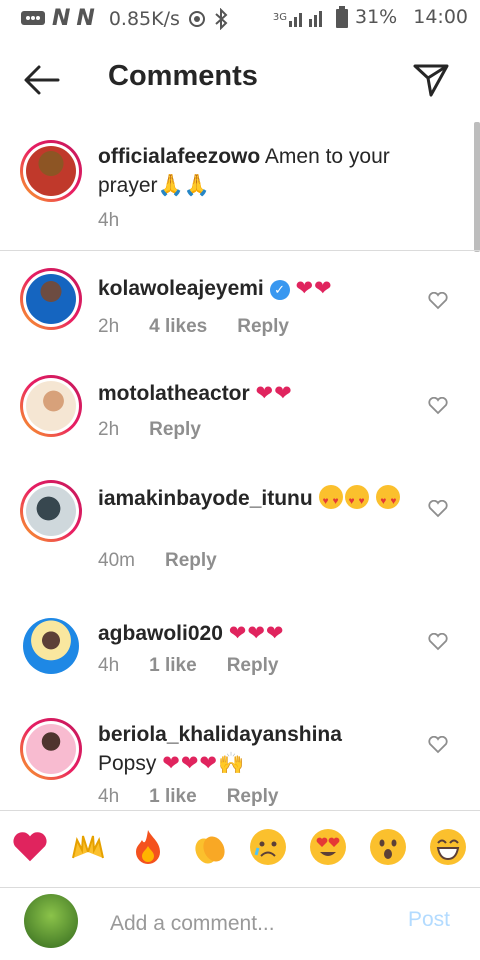 This screenshot has width=480, height=960. What do you see at coordinates (231, 763) in the screenshot?
I see `raised-hands-emoji: 🙌` at bounding box center [231, 763].